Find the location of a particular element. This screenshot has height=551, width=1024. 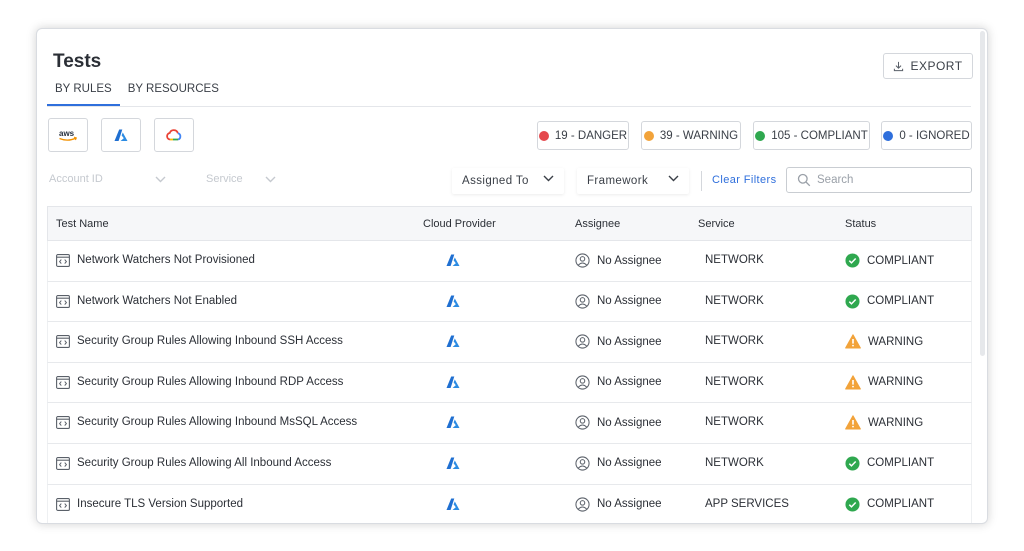

provider-filter-gcp is located at coordinates (174, 135).